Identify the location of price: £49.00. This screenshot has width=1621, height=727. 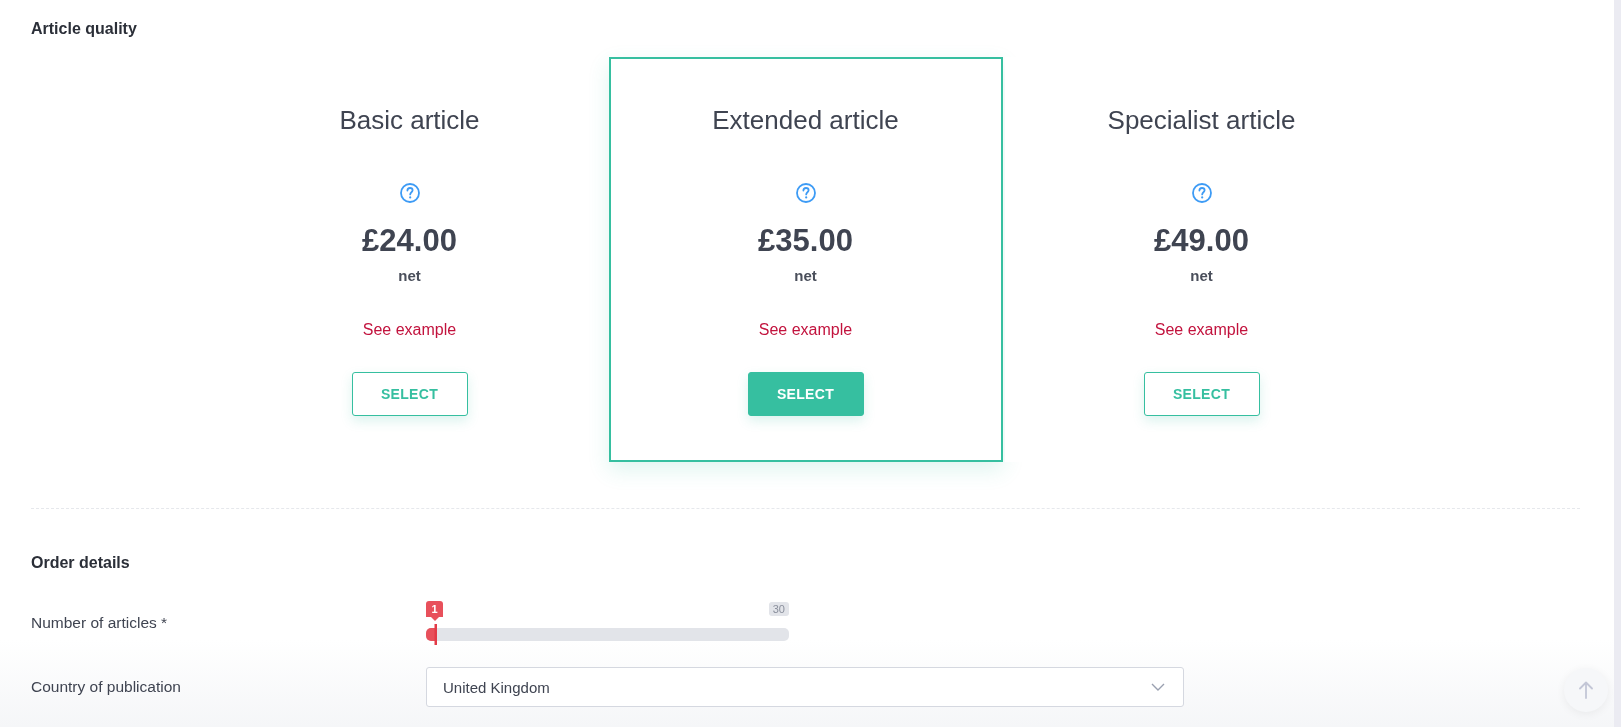
(1201, 241).